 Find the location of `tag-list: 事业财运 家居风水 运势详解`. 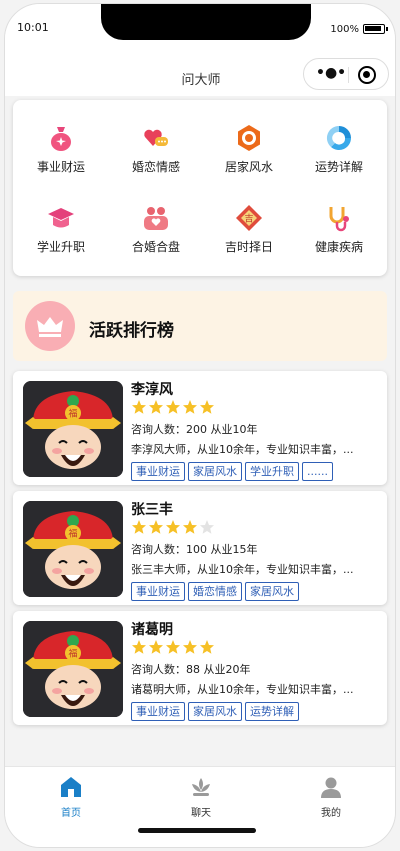

tag-list: 事业财运 家居风水 运势详解 is located at coordinates (216, 710).